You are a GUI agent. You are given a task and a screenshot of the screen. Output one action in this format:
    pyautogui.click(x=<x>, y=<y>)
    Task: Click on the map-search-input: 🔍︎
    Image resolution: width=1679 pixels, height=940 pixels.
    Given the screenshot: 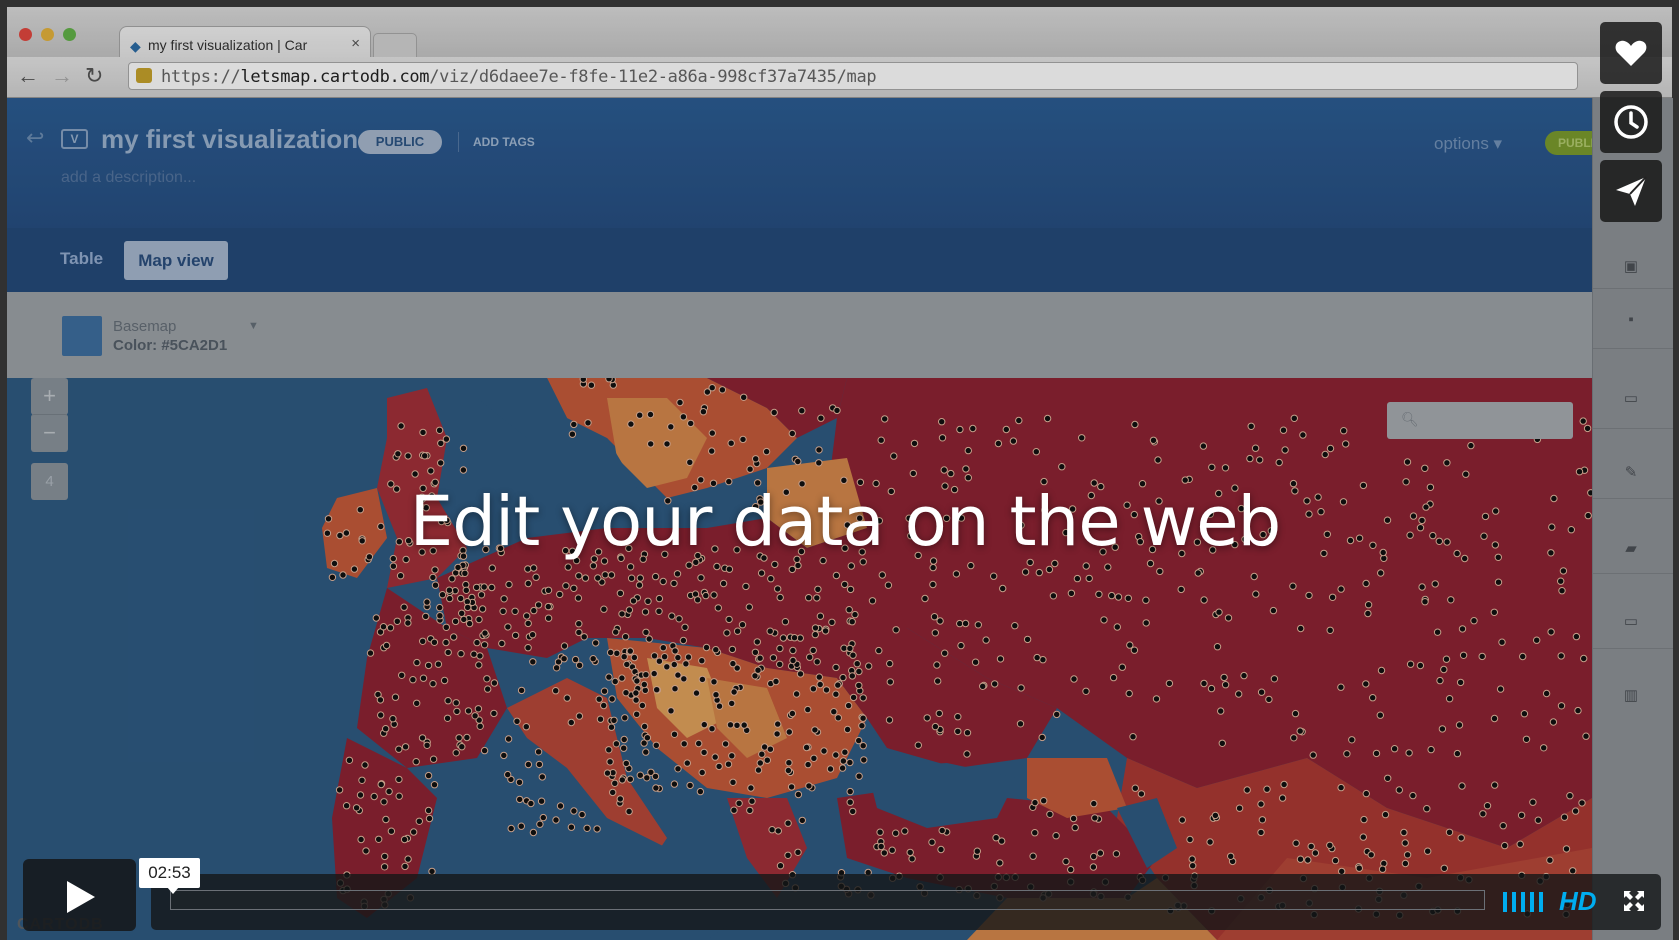 What is the action you would take?
    pyautogui.click(x=1480, y=420)
    